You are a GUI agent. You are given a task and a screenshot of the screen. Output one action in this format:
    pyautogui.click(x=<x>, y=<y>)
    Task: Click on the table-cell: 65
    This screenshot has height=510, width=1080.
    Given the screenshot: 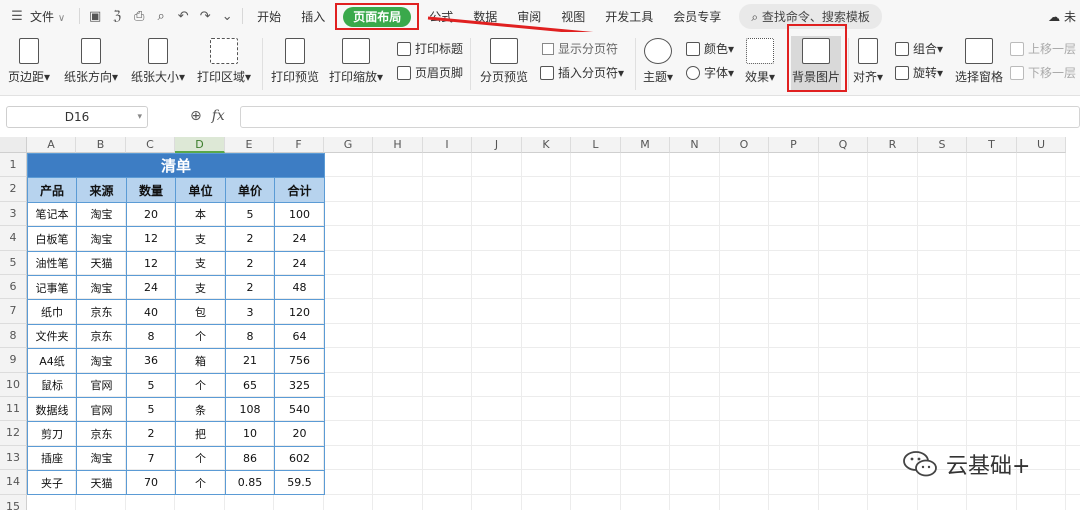 What is the action you would take?
    pyautogui.click(x=250, y=385)
    